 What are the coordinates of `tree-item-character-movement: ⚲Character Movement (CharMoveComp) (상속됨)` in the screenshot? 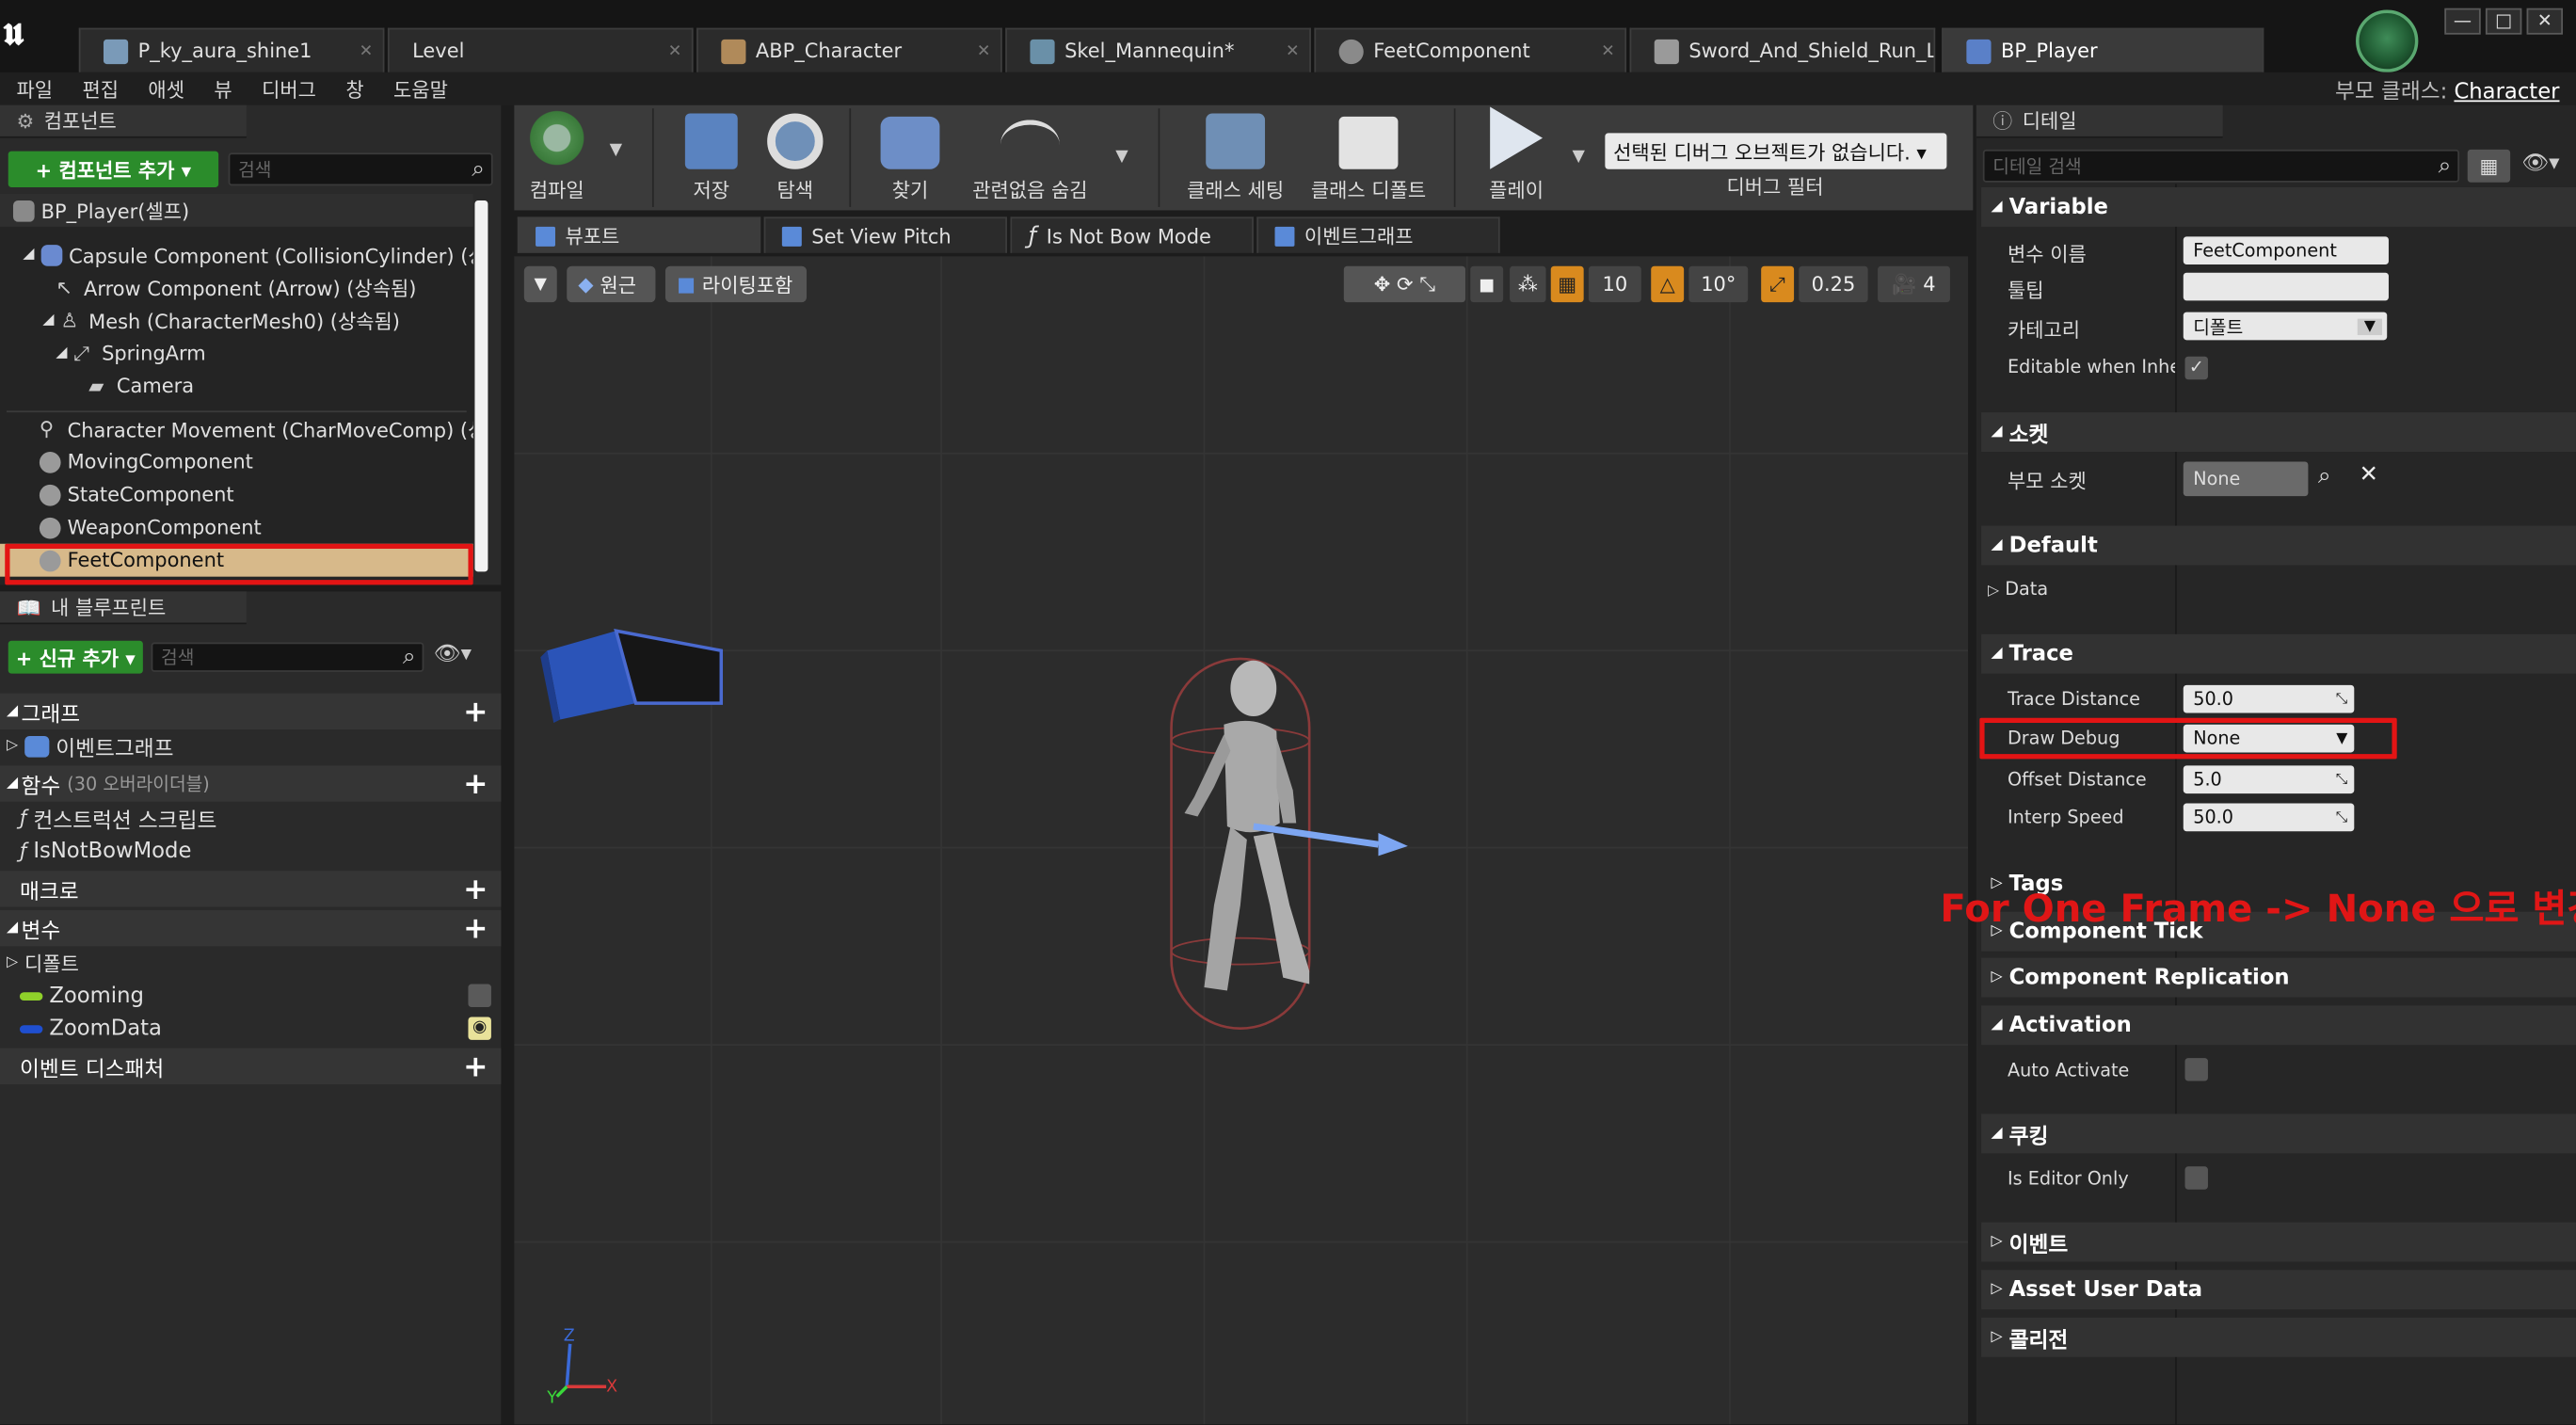 It's located at (236, 428).